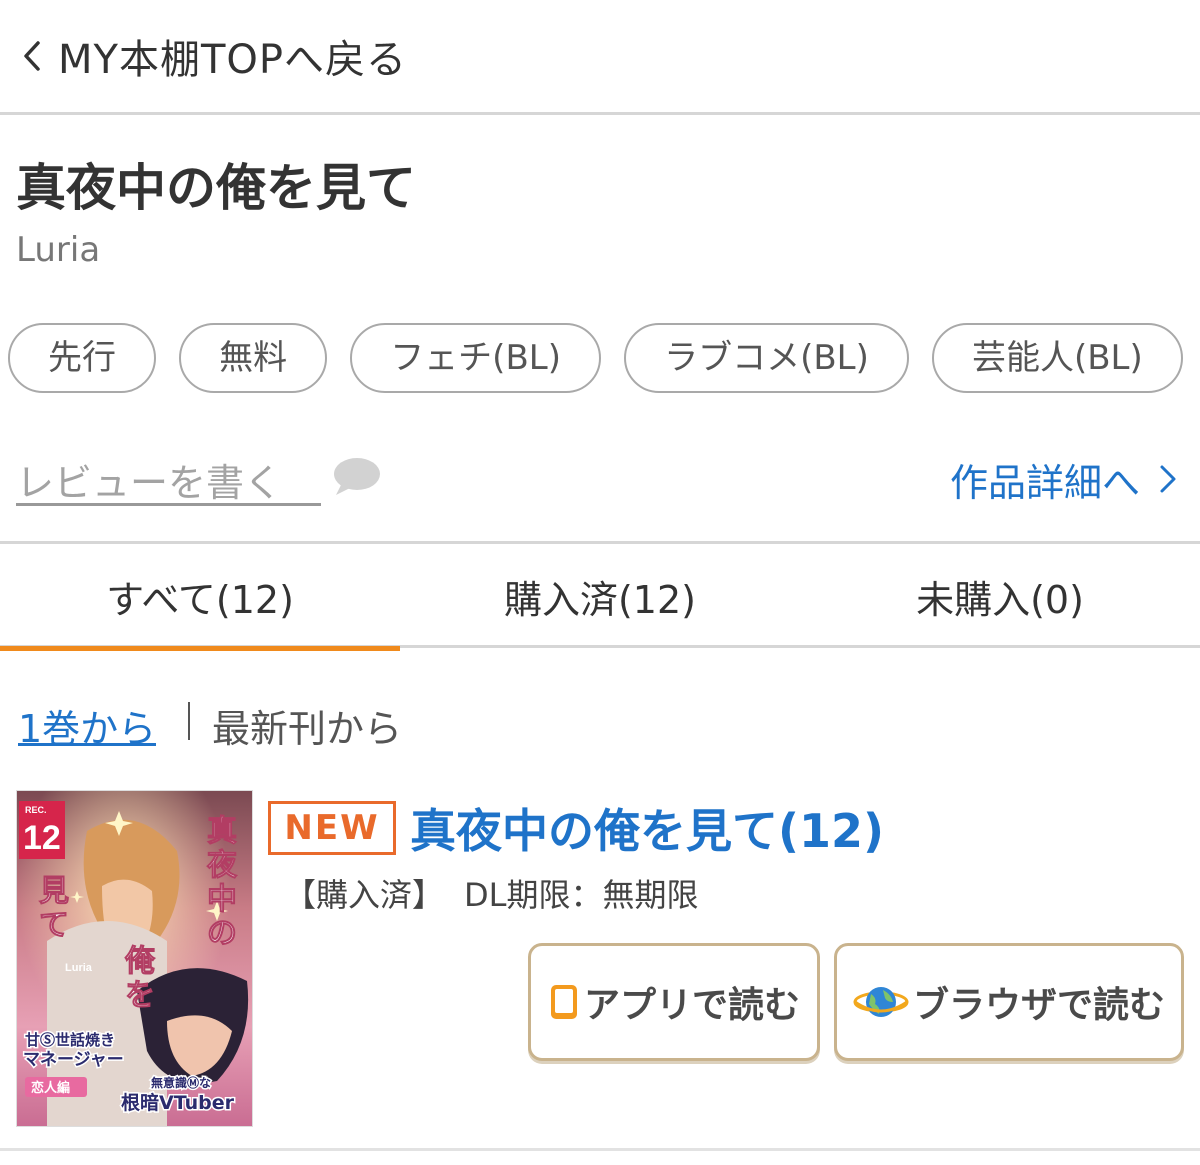 This screenshot has width=1200, height=1165. Describe the element at coordinates (82, 358) in the screenshot. I see `tag-chip: 先行` at that location.